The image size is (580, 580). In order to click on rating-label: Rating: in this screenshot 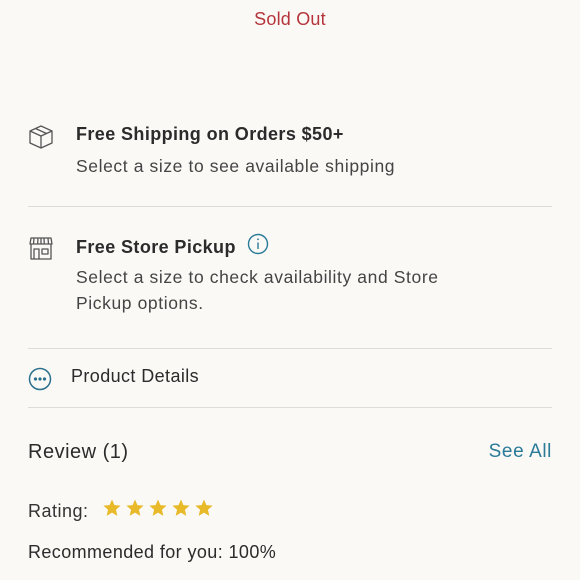, I will do `click(58, 511)`.